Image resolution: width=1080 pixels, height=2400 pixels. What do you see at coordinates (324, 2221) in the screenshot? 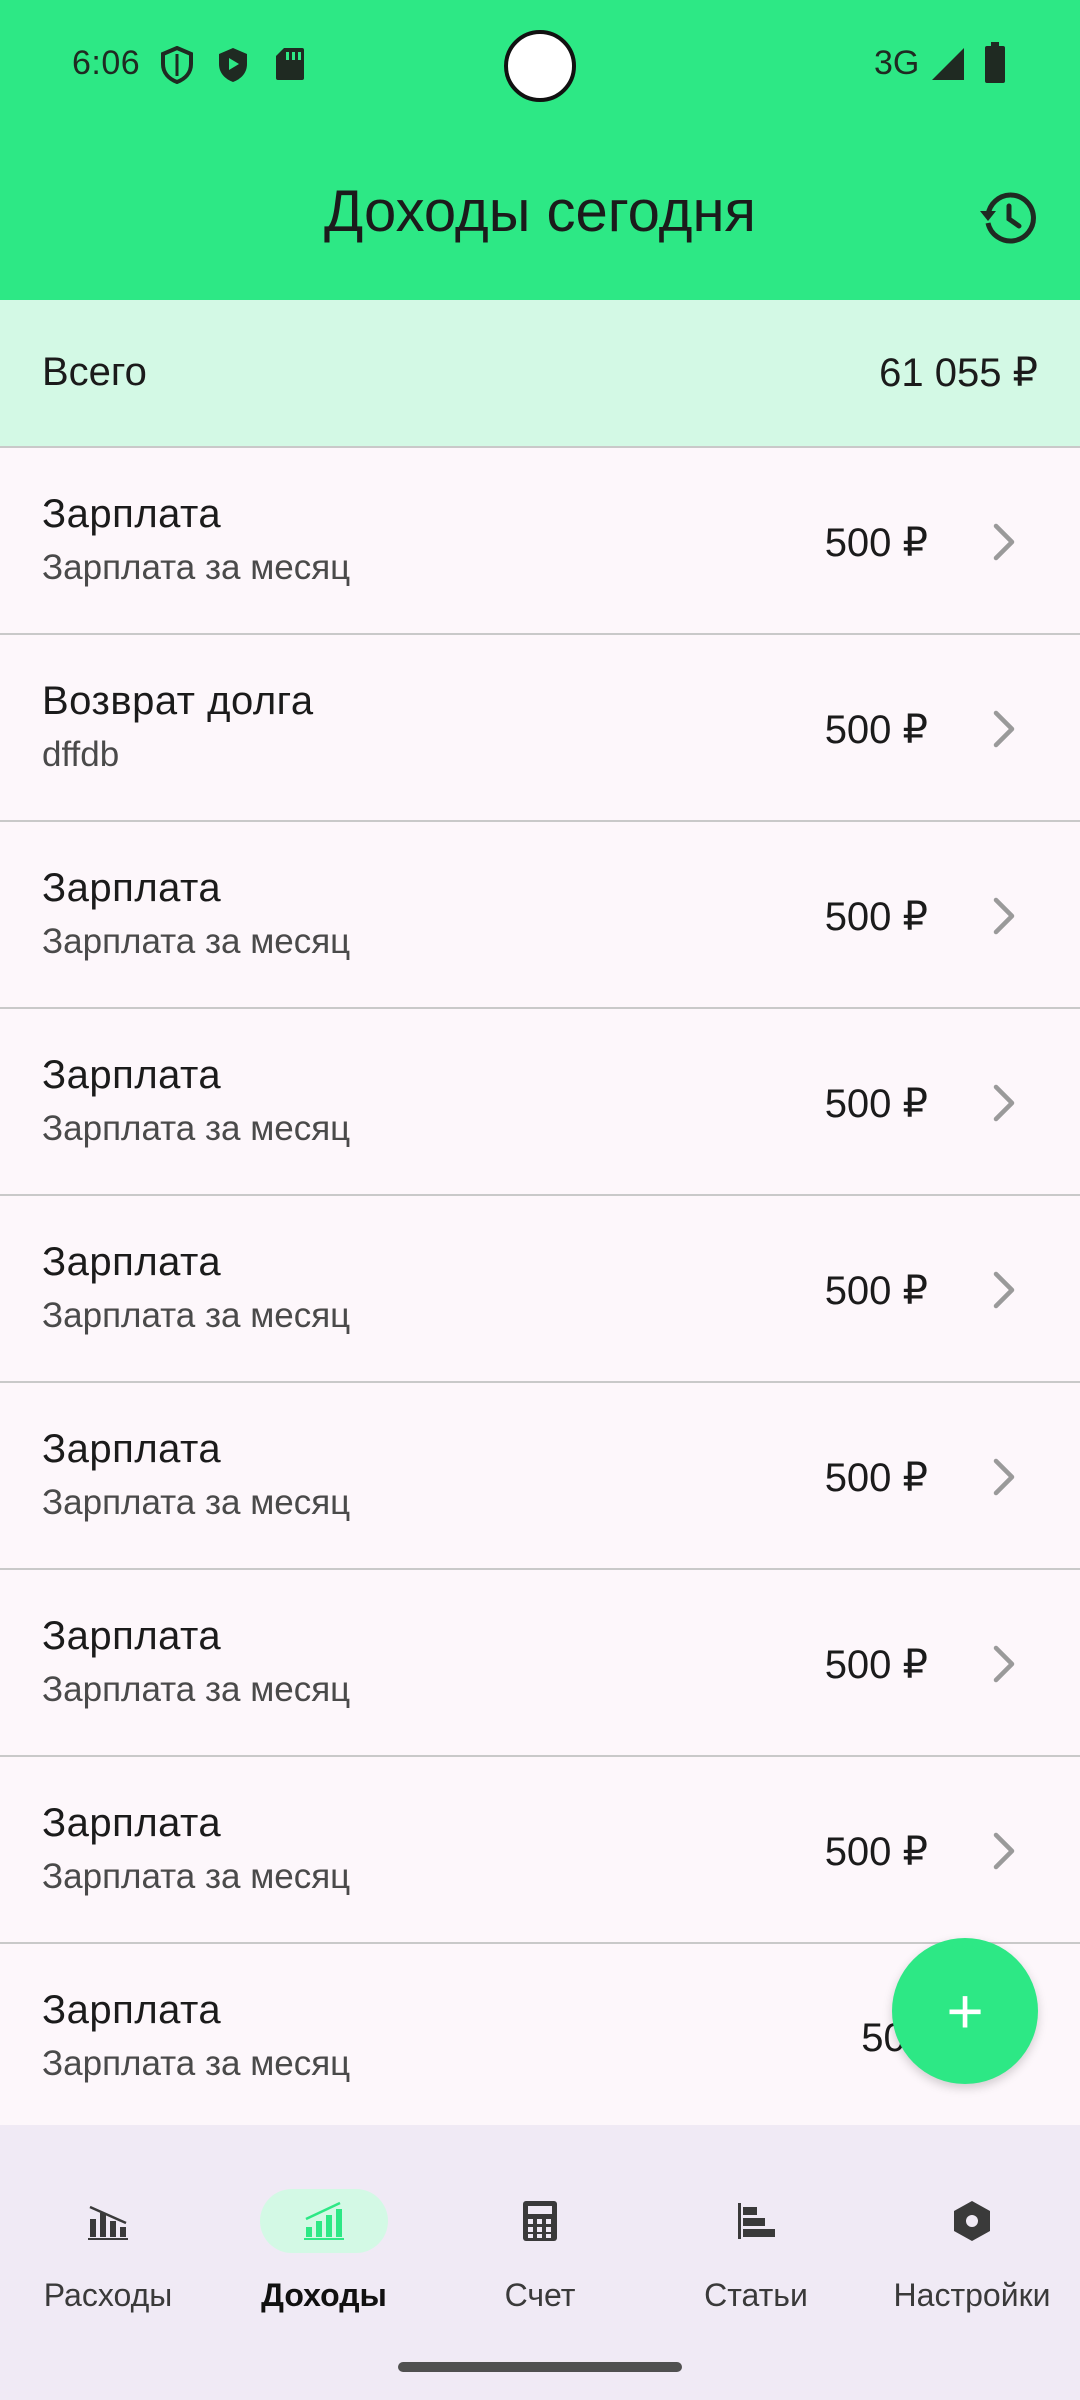
I see `income-chart-icon` at bounding box center [324, 2221].